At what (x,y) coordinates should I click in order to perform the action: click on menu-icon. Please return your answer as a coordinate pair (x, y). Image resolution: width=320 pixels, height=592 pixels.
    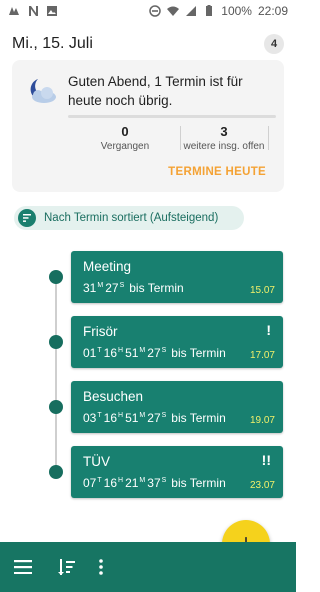
    Looking at the image, I should click on (23, 567).